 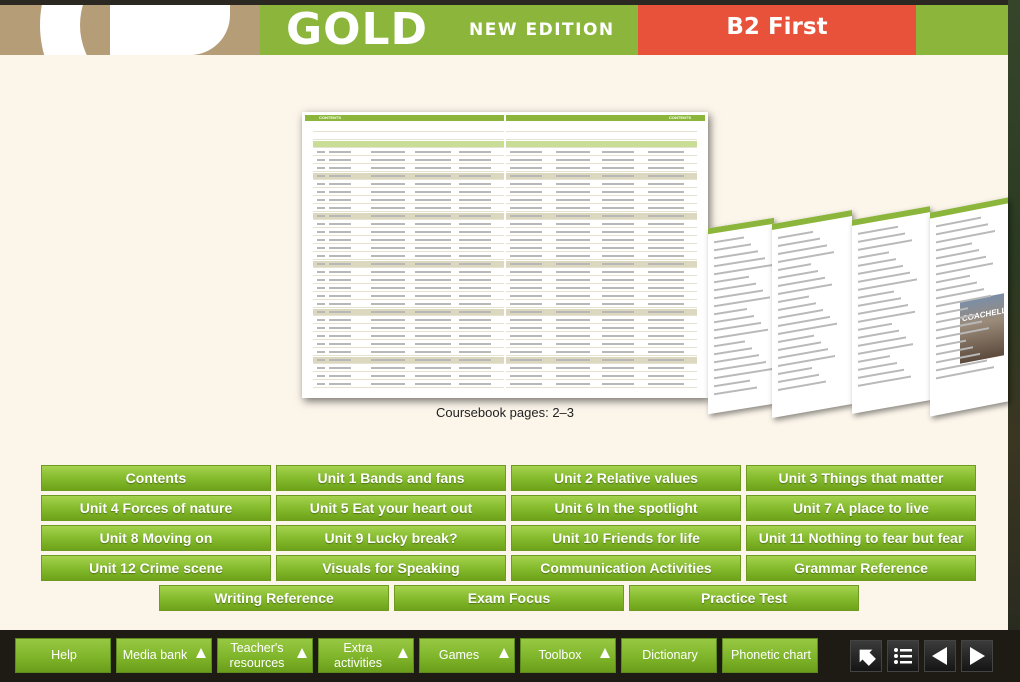 I want to click on unit-button-1: Unit 1 Bands and fans, so click(x=391, y=478).